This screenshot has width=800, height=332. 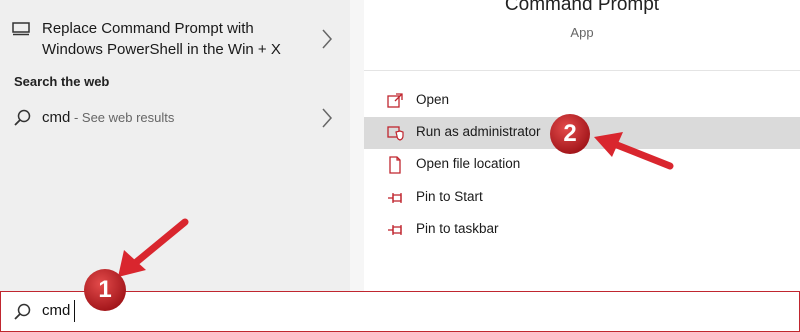 I want to click on setting-result-line1: Replace Command Prompt with, so click(x=148, y=28).